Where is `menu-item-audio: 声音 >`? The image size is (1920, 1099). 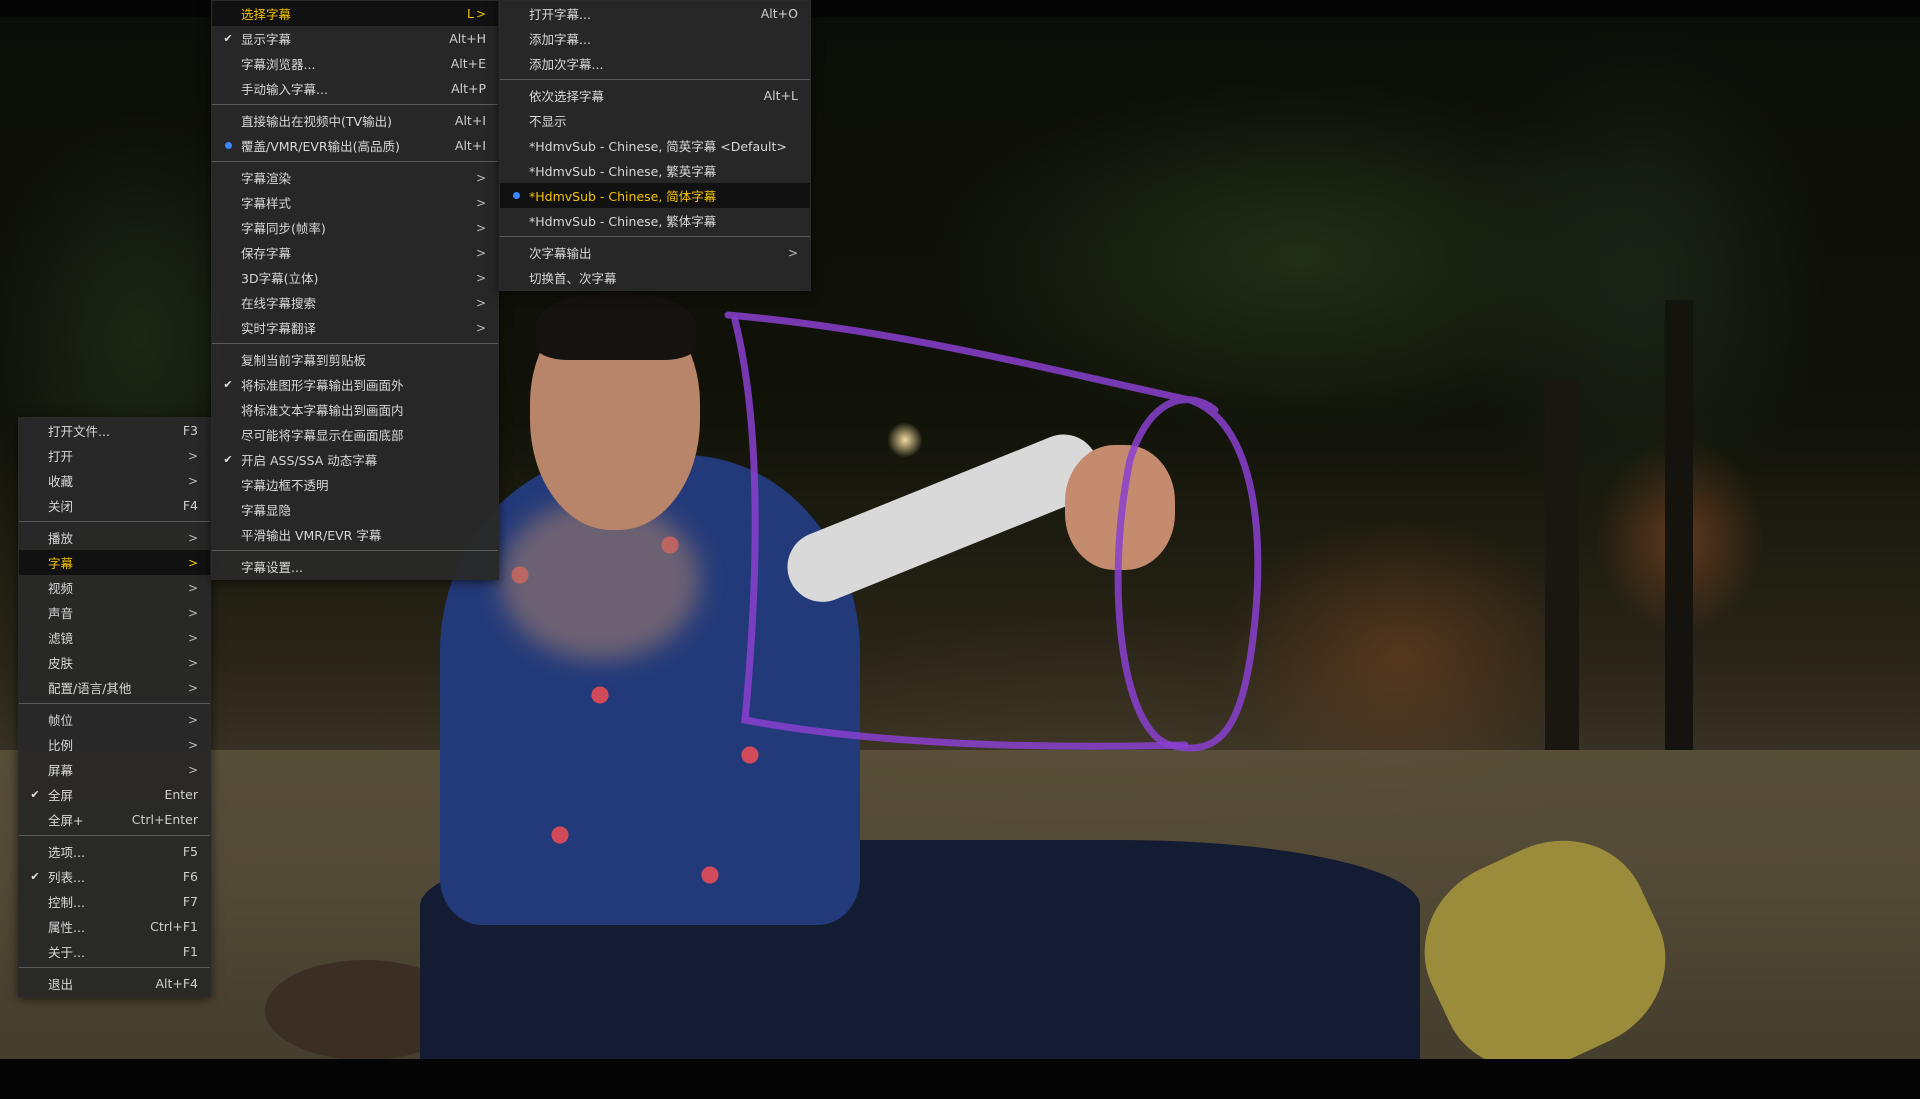 menu-item-audio: 声音 > is located at coordinates (114, 612).